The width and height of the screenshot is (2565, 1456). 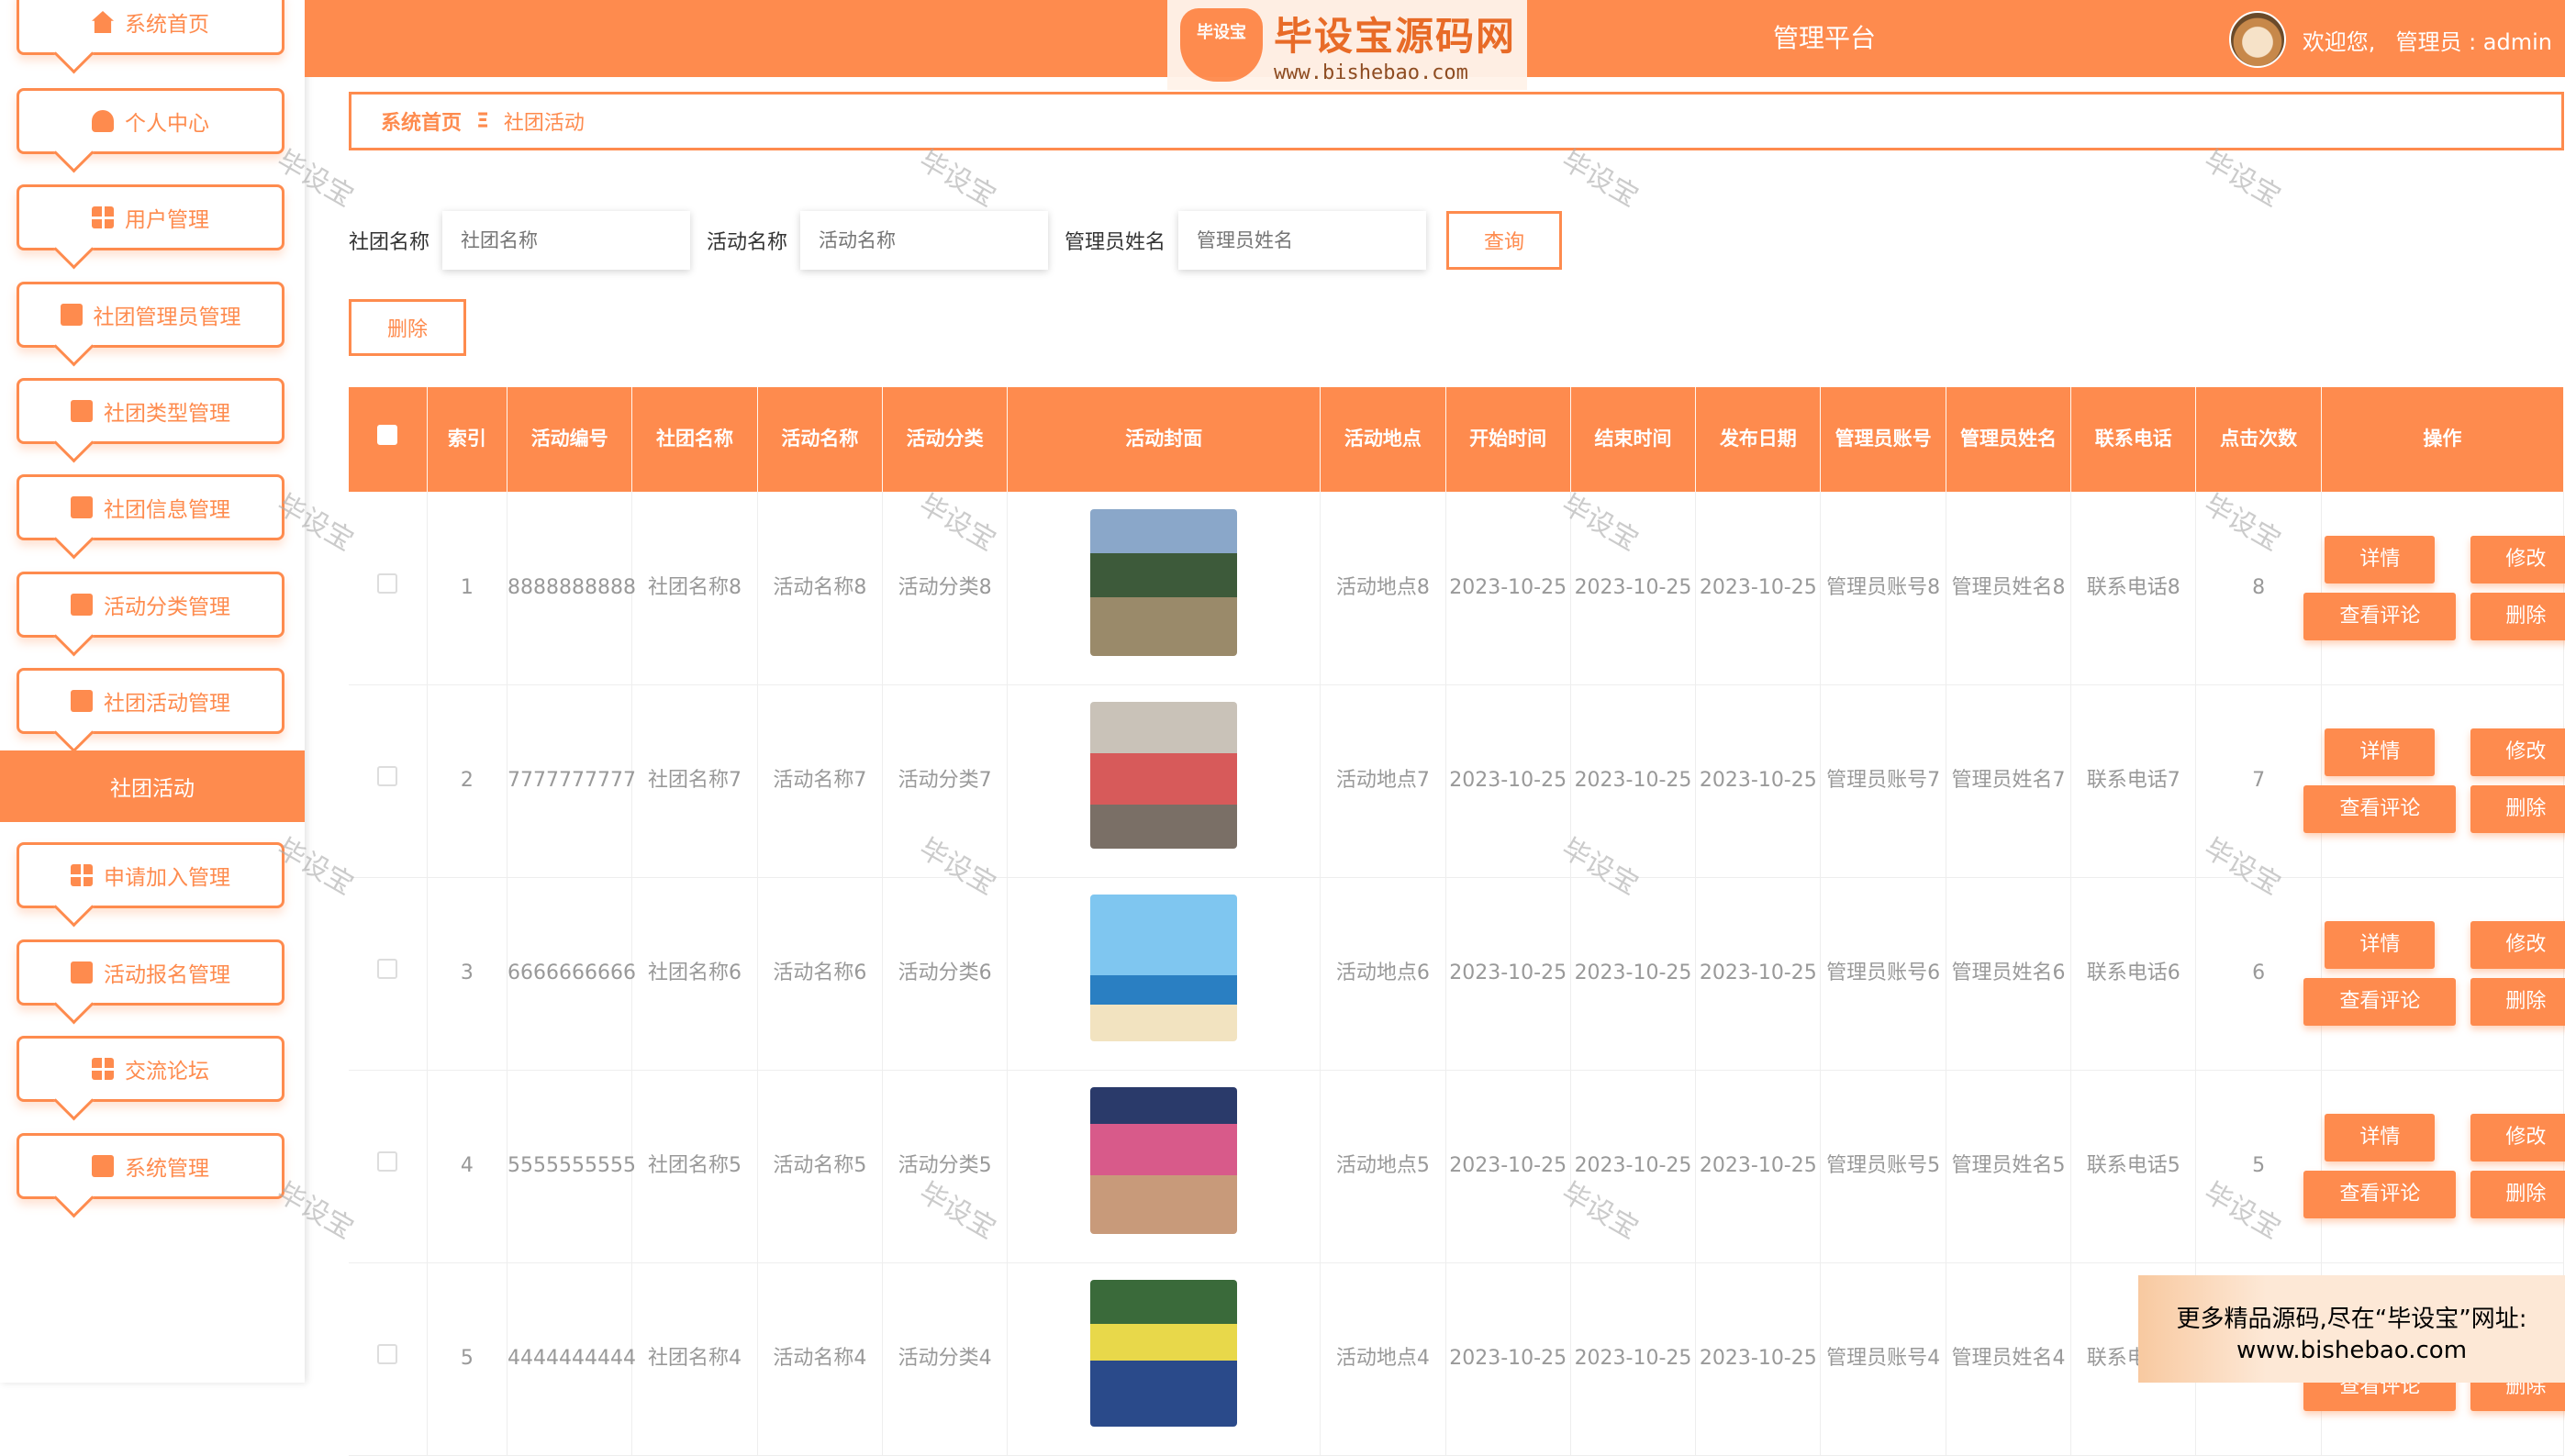 I want to click on tools-icon, so click(x=103, y=1166).